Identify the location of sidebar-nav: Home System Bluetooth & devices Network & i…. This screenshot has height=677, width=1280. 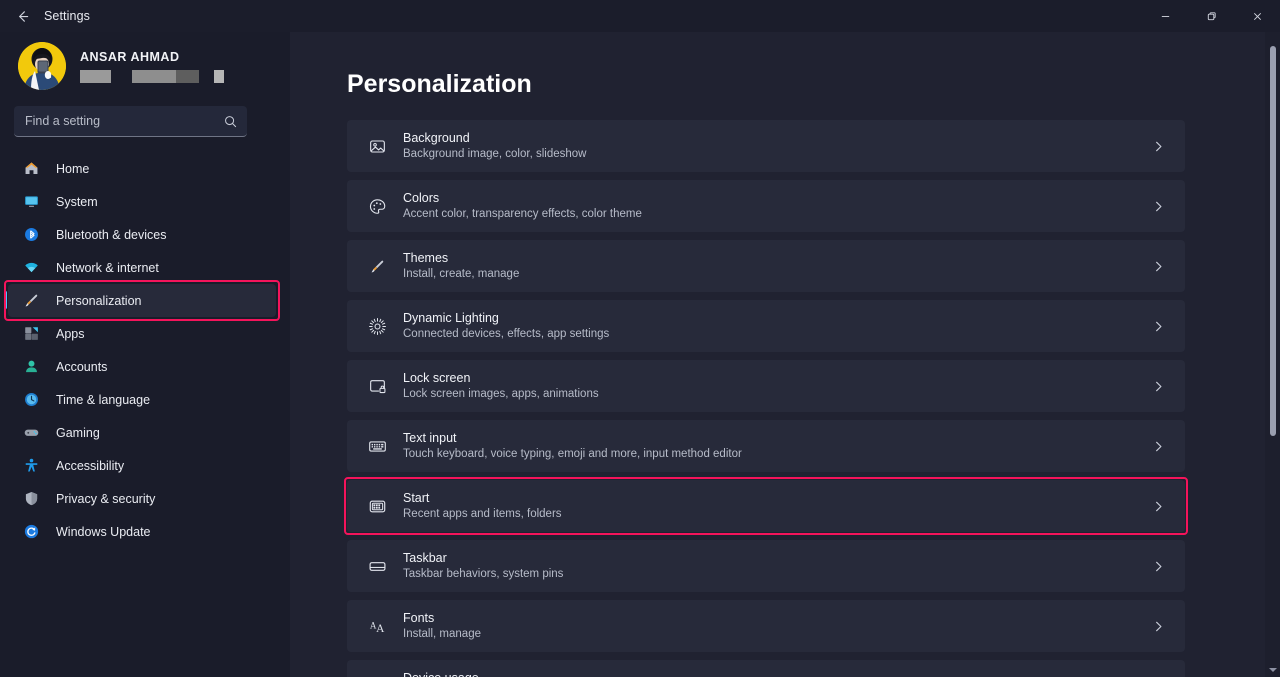
(145, 350).